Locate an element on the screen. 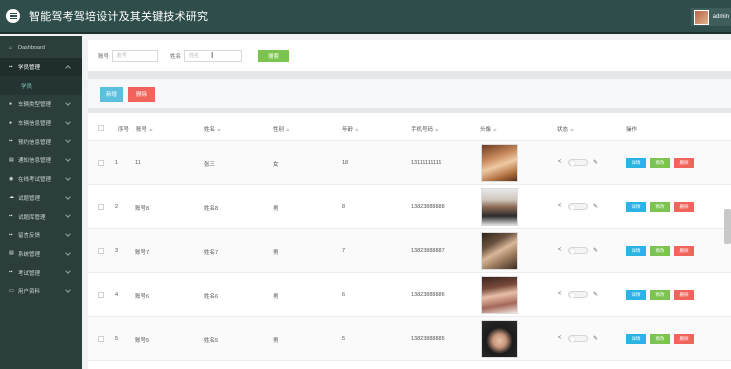 This screenshot has width=731, height=369. row-phone: 13823888888 is located at coordinates (428, 207).